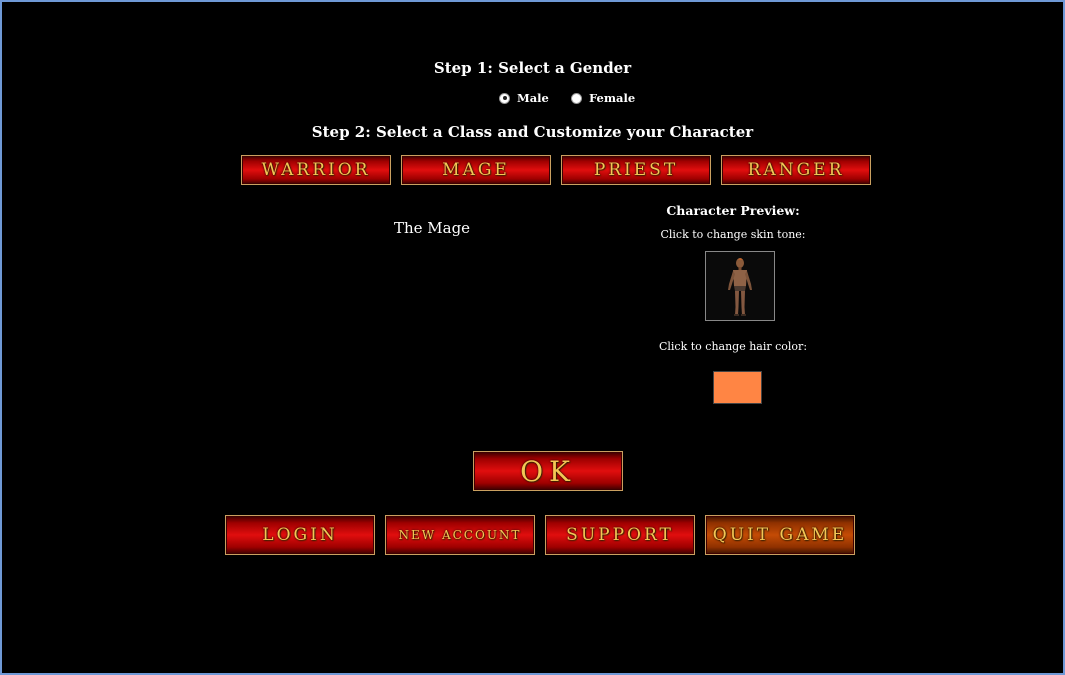 Image resolution: width=1065 pixels, height=675 pixels. I want to click on character-preview-title: Character Preview:, so click(733, 210).